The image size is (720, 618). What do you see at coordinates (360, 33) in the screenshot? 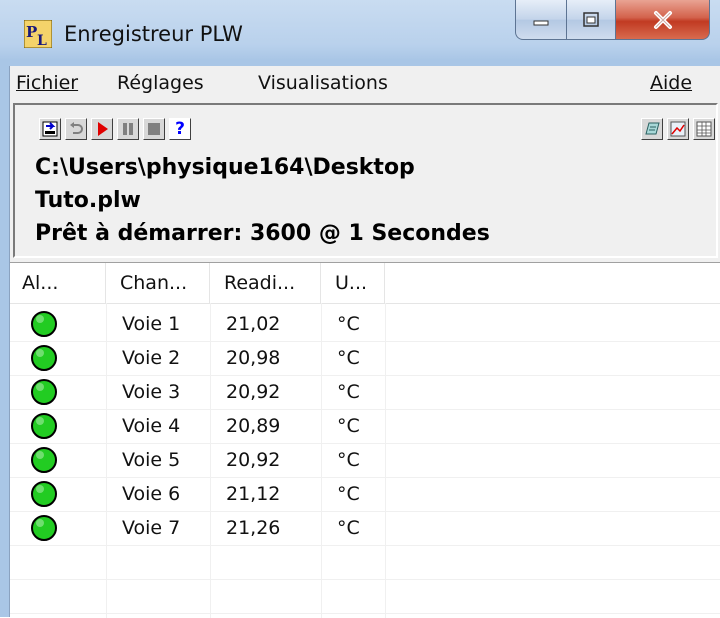
I see `title-bar: P L Enregistreur PLW` at bounding box center [360, 33].